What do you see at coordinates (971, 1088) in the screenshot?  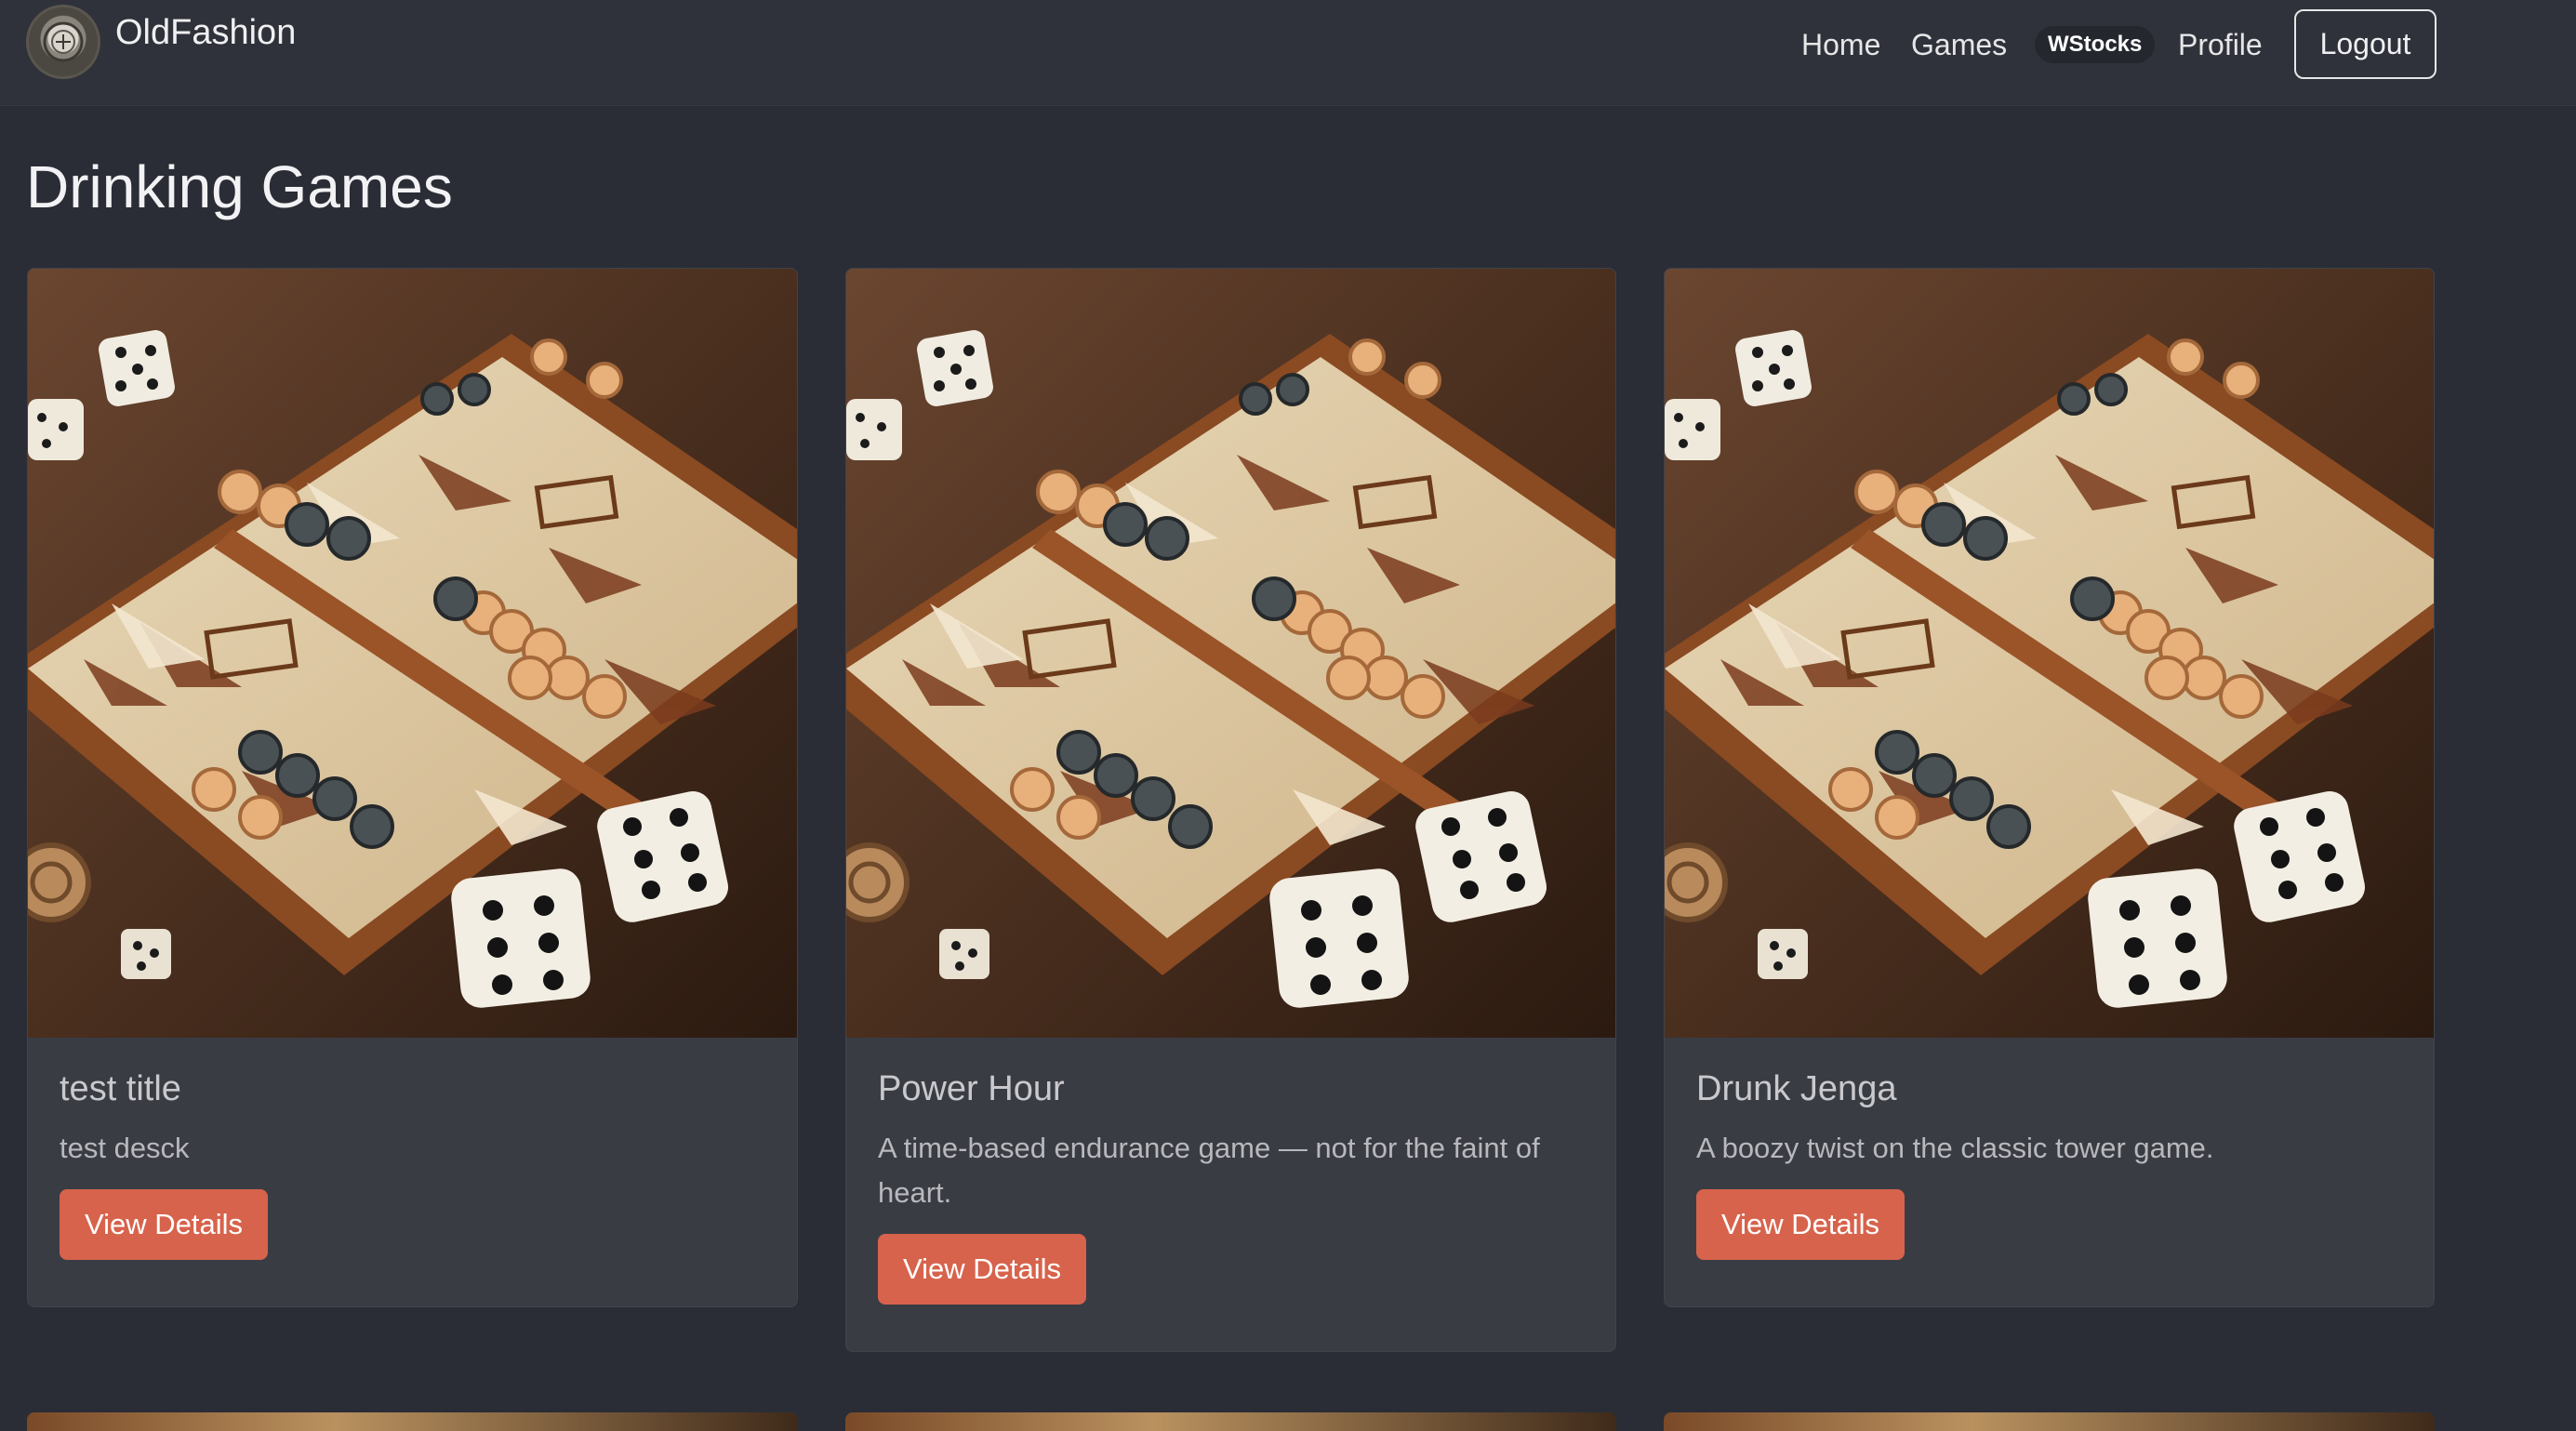 I see `card-title: Power Hour` at bounding box center [971, 1088].